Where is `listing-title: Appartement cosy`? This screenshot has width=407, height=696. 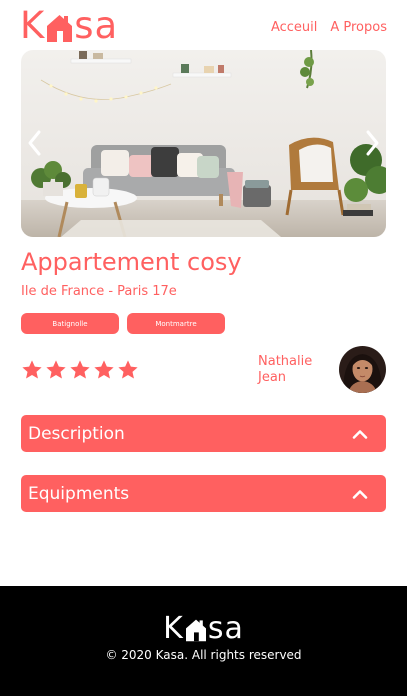 listing-title: Appartement cosy is located at coordinates (131, 262).